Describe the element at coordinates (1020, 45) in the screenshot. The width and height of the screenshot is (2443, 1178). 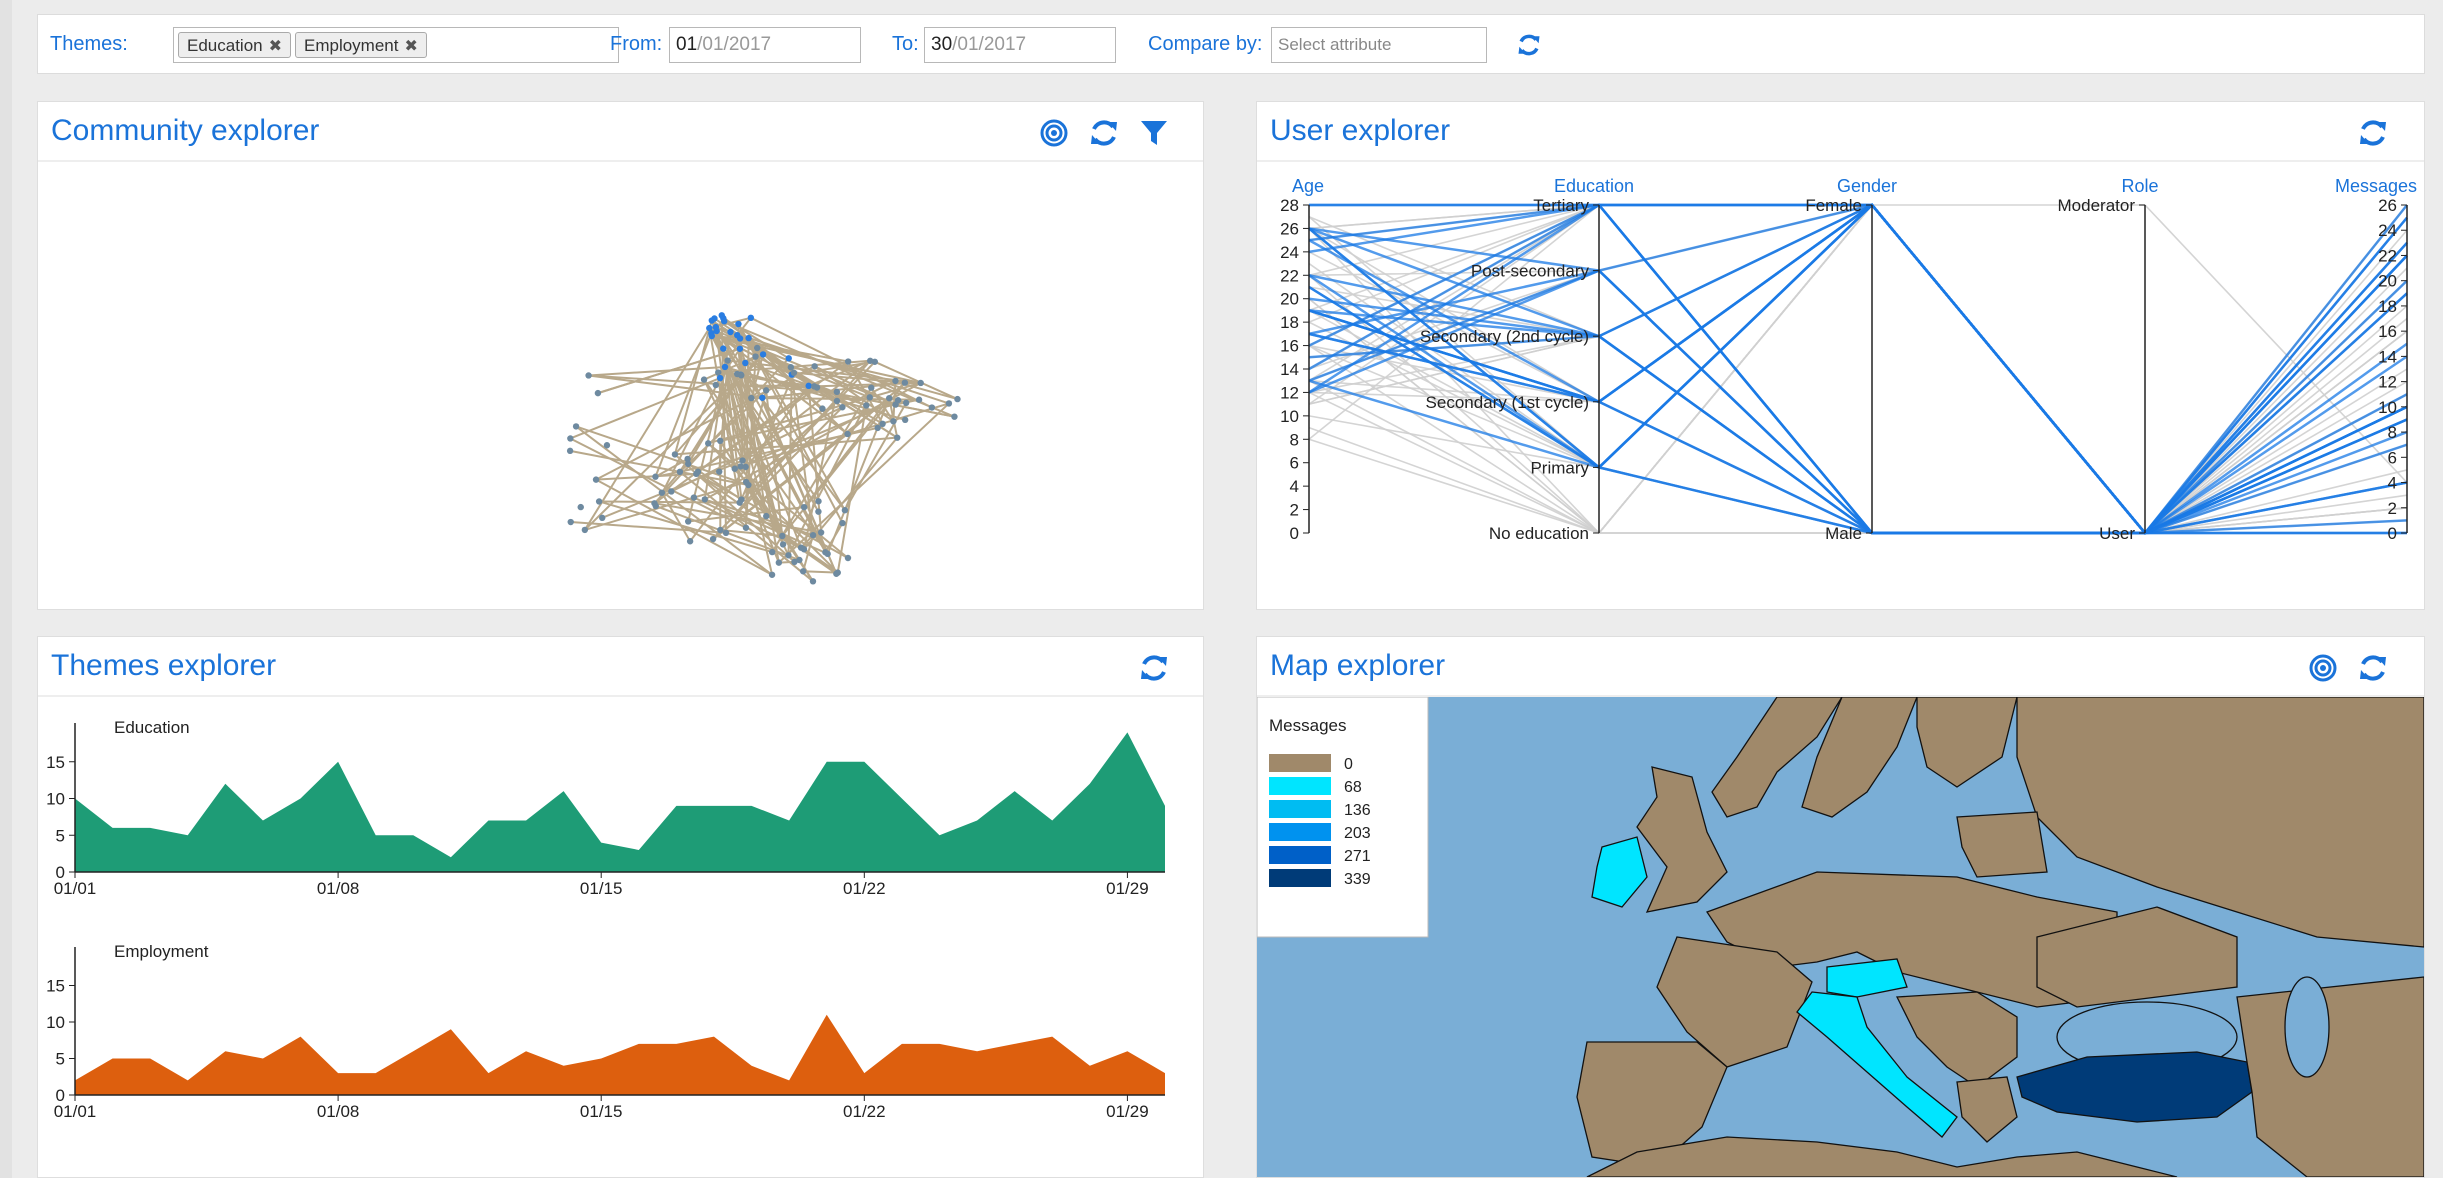
I see `to-date-input: 30/01/2017` at that location.